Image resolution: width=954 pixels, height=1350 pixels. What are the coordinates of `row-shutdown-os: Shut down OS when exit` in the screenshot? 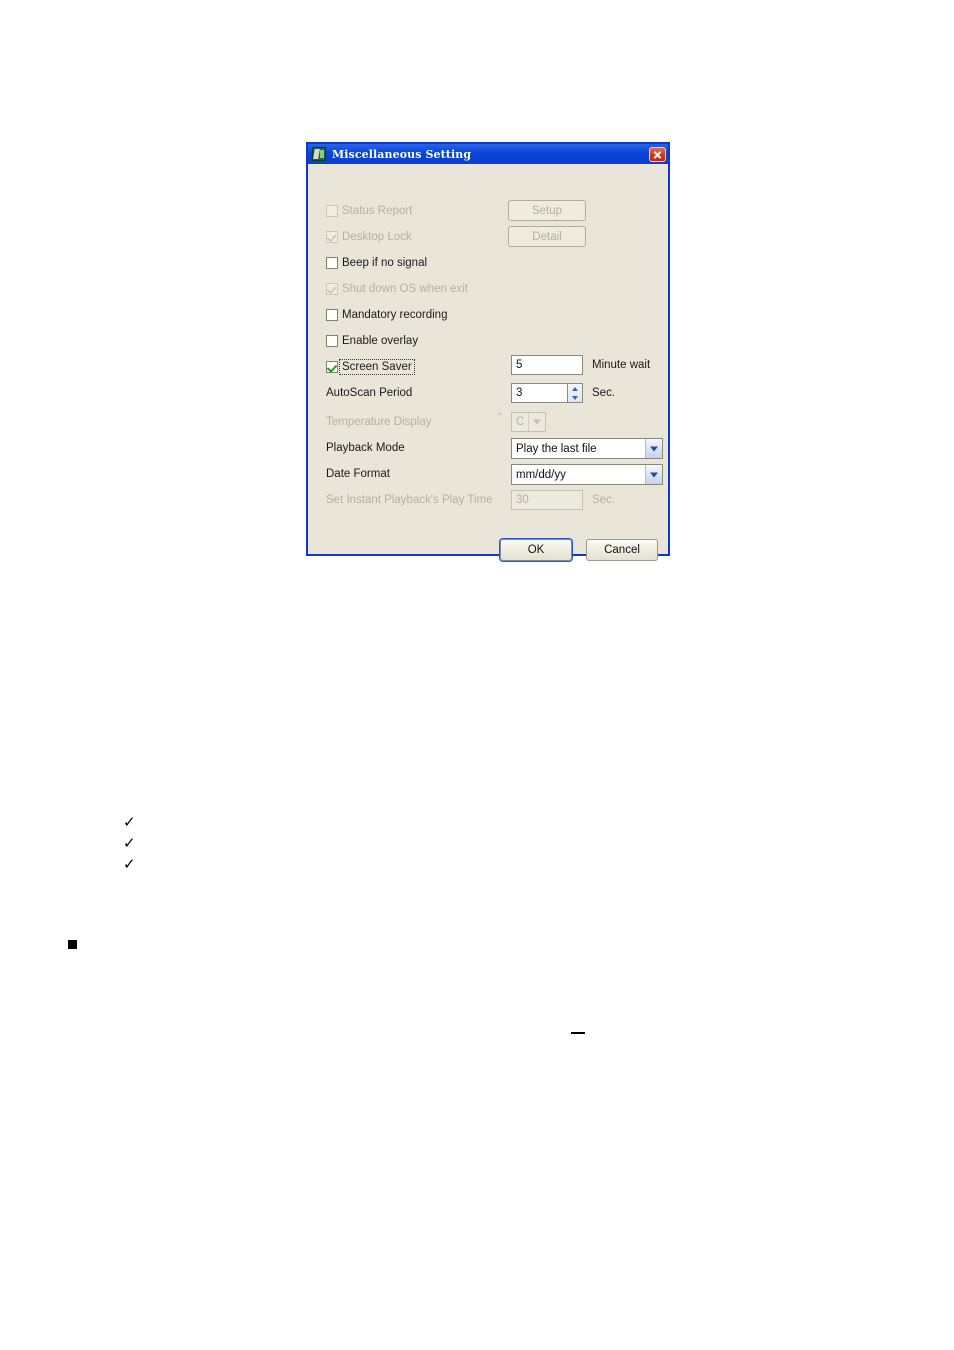 It's located at (488, 289).